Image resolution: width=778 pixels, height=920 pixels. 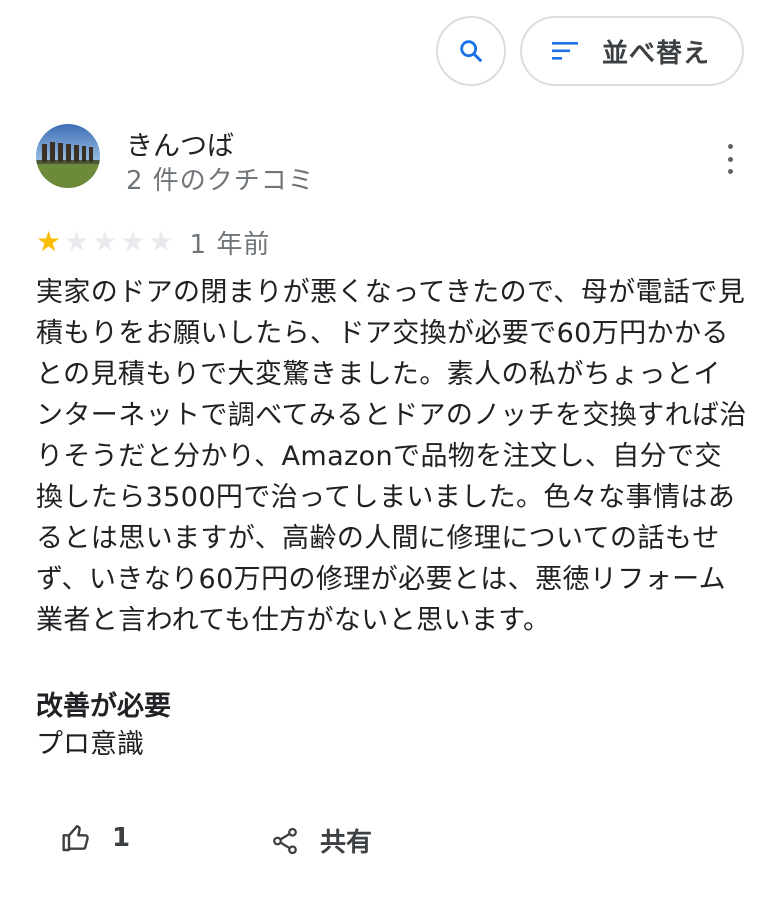 What do you see at coordinates (121, 838) in the screenshot?
I see `like-count: 1` at bounding box center [121, 838].